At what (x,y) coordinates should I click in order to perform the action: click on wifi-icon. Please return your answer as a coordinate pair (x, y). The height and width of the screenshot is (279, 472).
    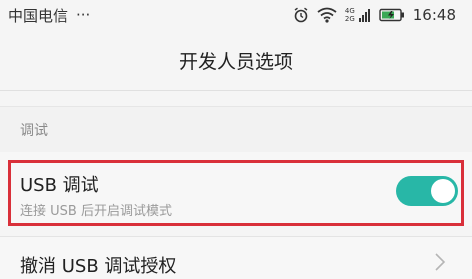
    Looking at the image, I should click on (327, 15).